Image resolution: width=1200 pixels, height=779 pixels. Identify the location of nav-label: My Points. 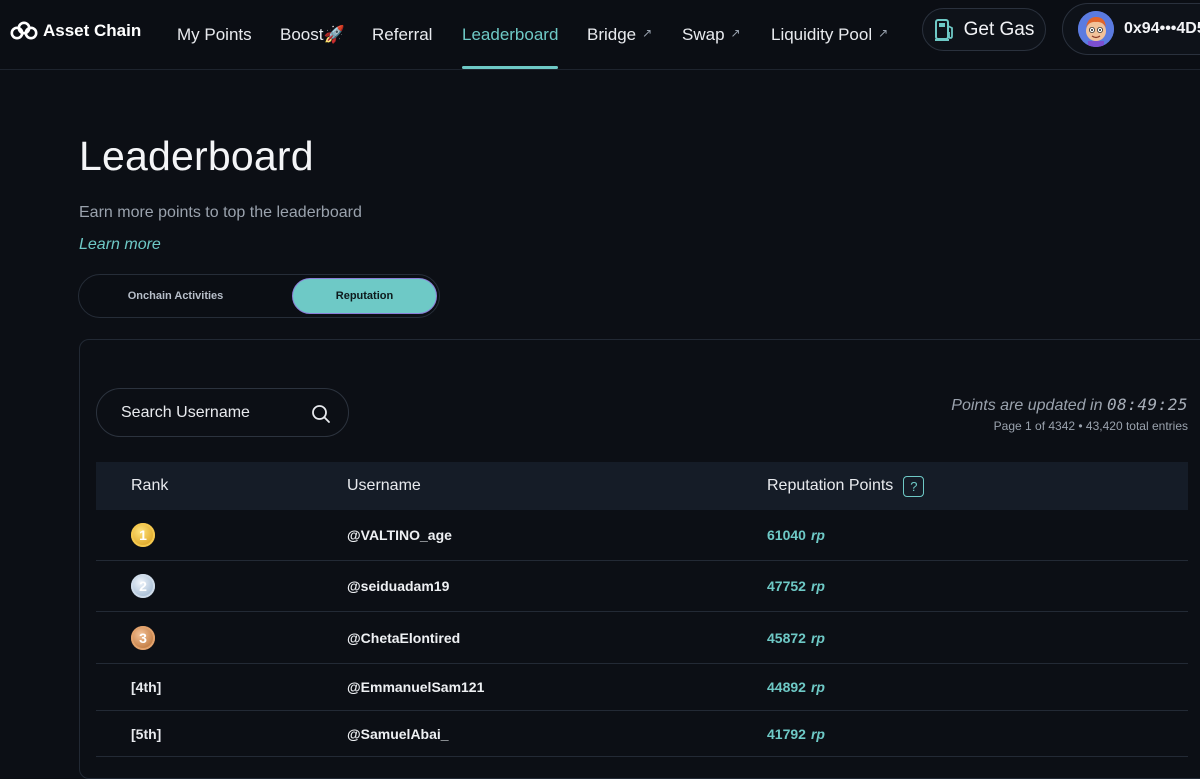
(214, 34).